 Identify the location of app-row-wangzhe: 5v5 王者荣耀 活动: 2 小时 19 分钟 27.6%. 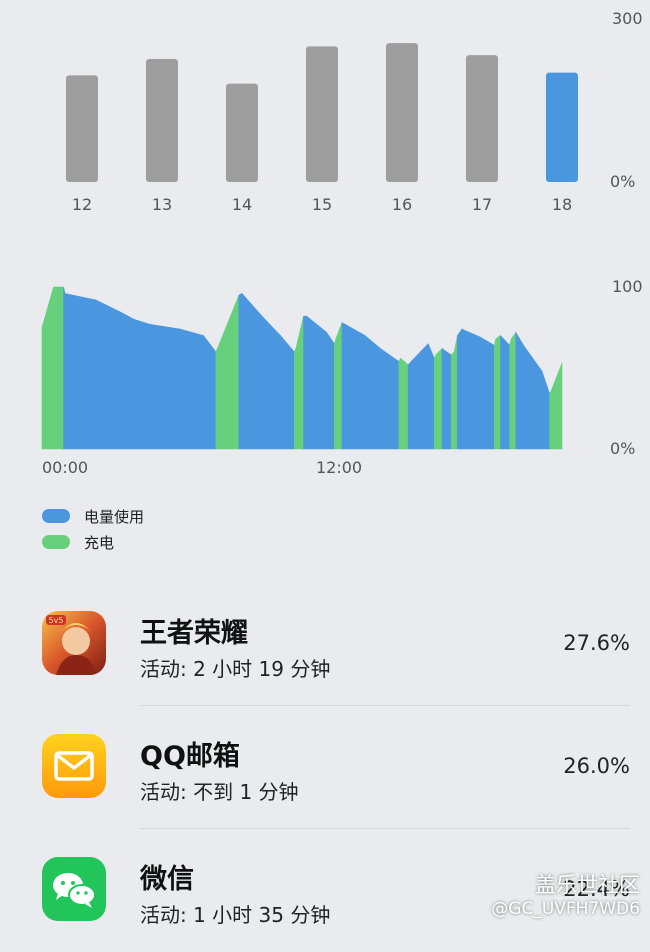
(325, 644).